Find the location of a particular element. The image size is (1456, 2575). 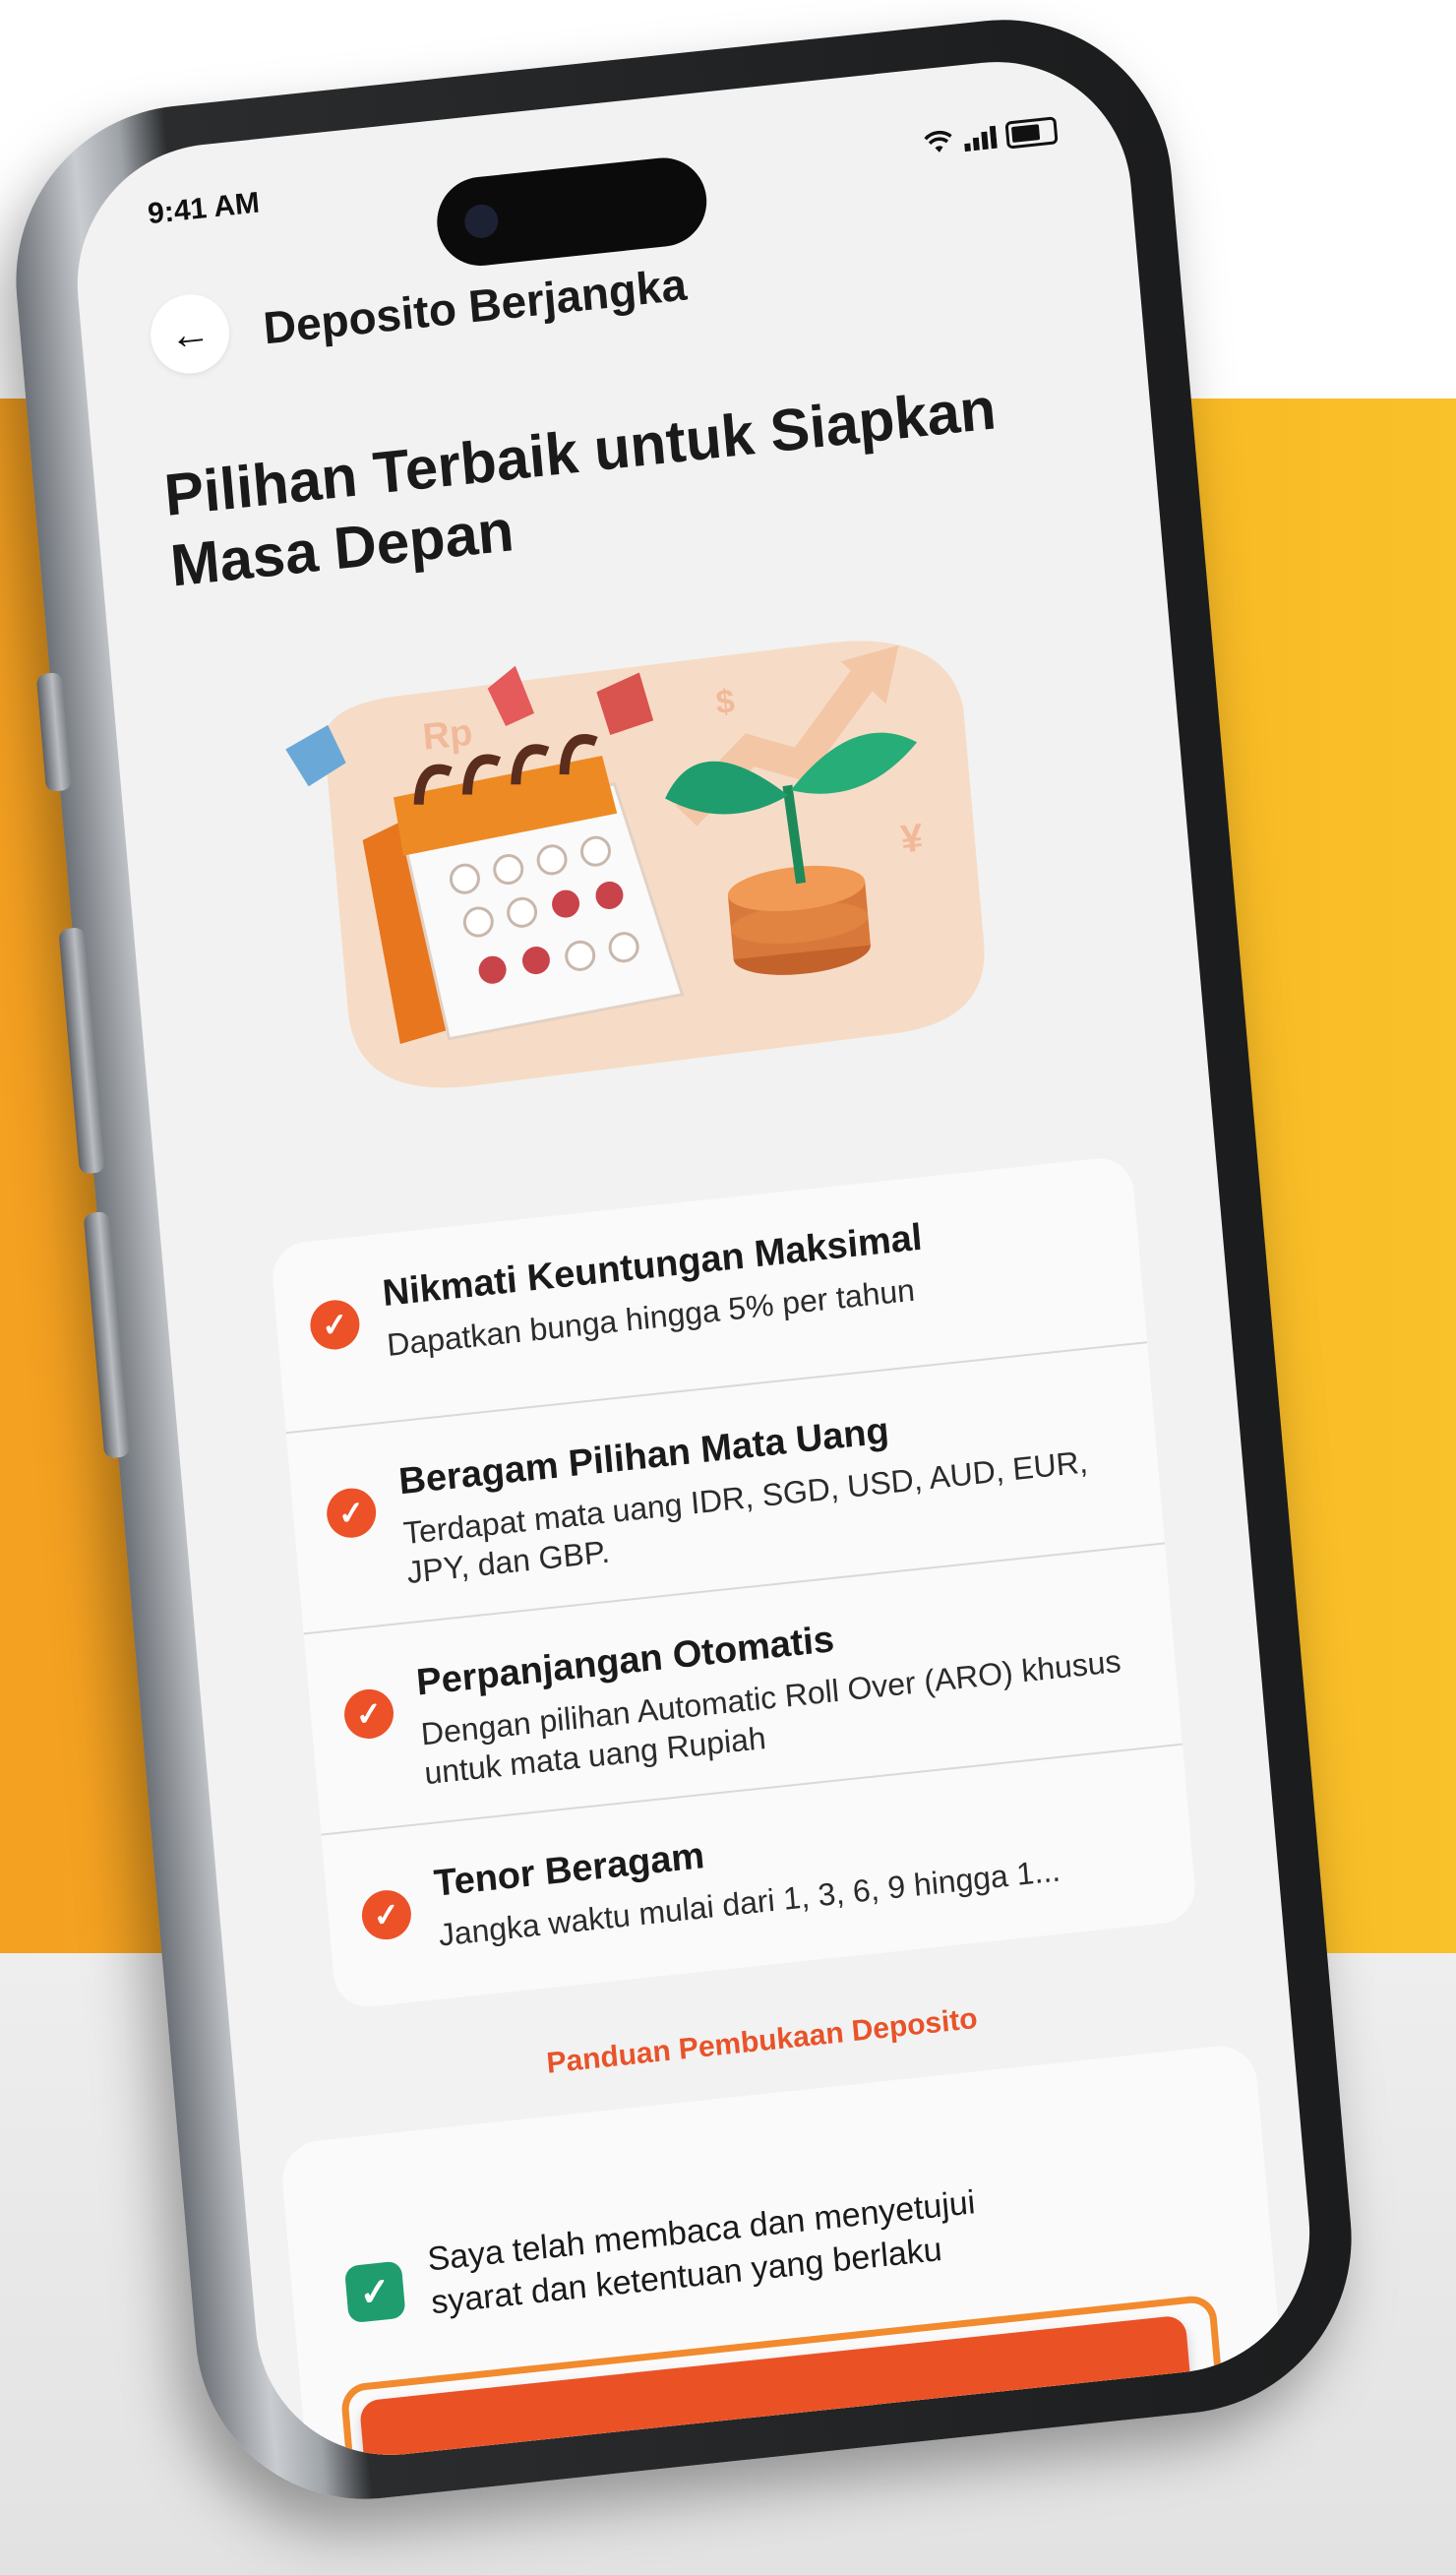

calendar-plant-coins-illustration: Rp $ ¥ is located at coordinates (635, 864).